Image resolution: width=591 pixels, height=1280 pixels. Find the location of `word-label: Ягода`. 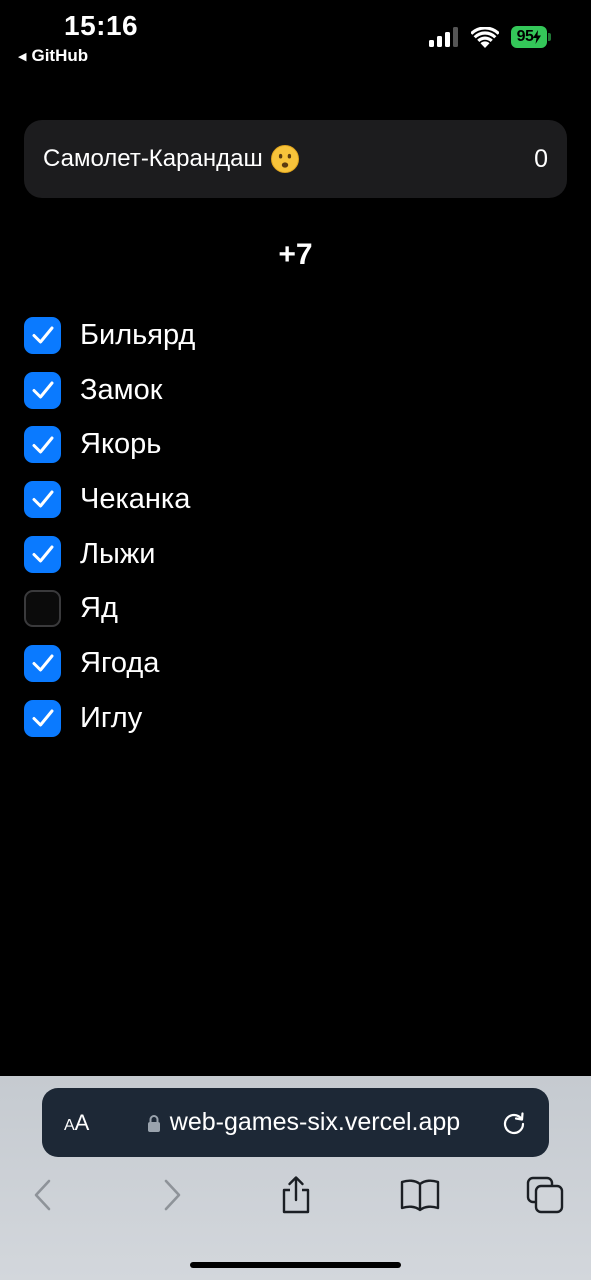

word-label: Ягода is located at coordinates (120, 662).